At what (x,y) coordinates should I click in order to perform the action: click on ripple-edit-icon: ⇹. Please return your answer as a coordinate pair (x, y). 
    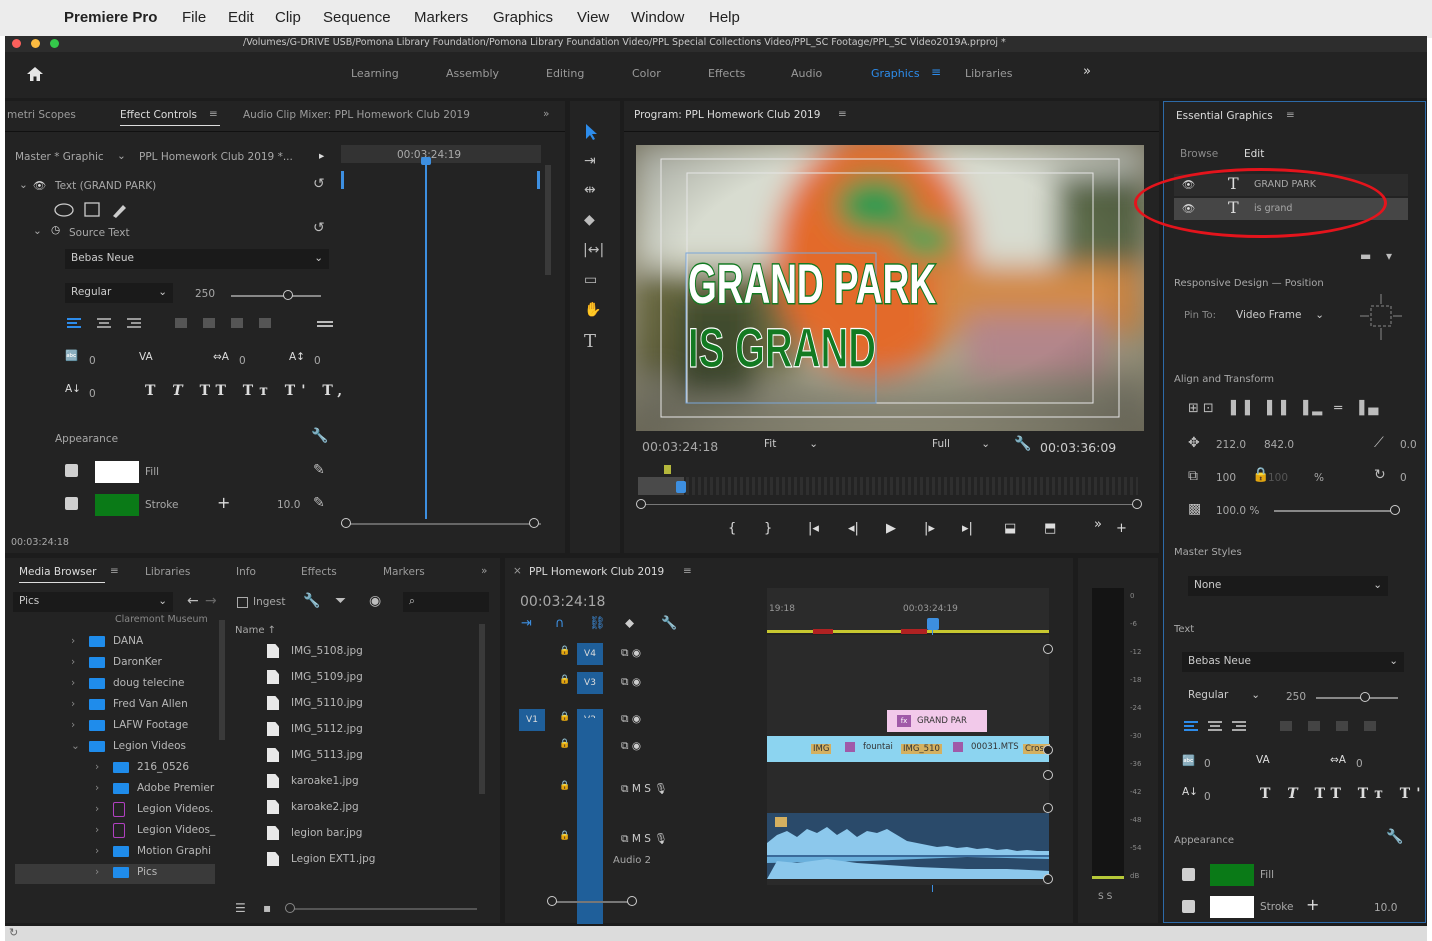
    Looking at the image, I should click on (590, 190).